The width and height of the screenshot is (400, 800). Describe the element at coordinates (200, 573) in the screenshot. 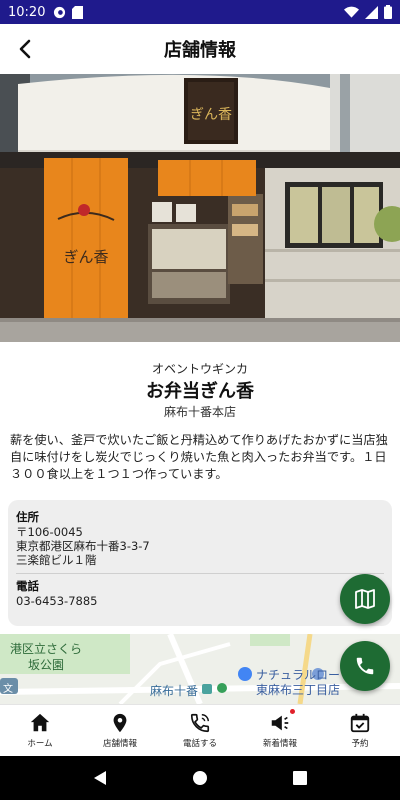

I see `info-divider` at that location.